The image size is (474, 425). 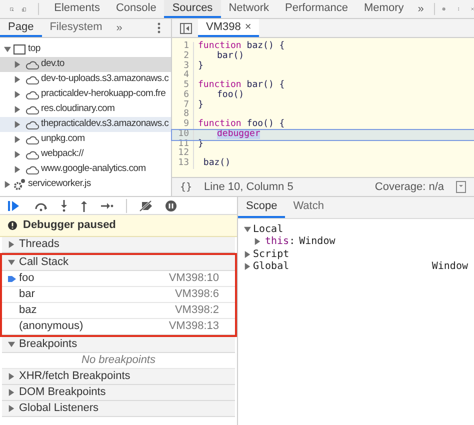 What do you see at coordinates (356, 266) in the screenshot?
I see `scope-item: Global Window` at bounding box center [356, 266].